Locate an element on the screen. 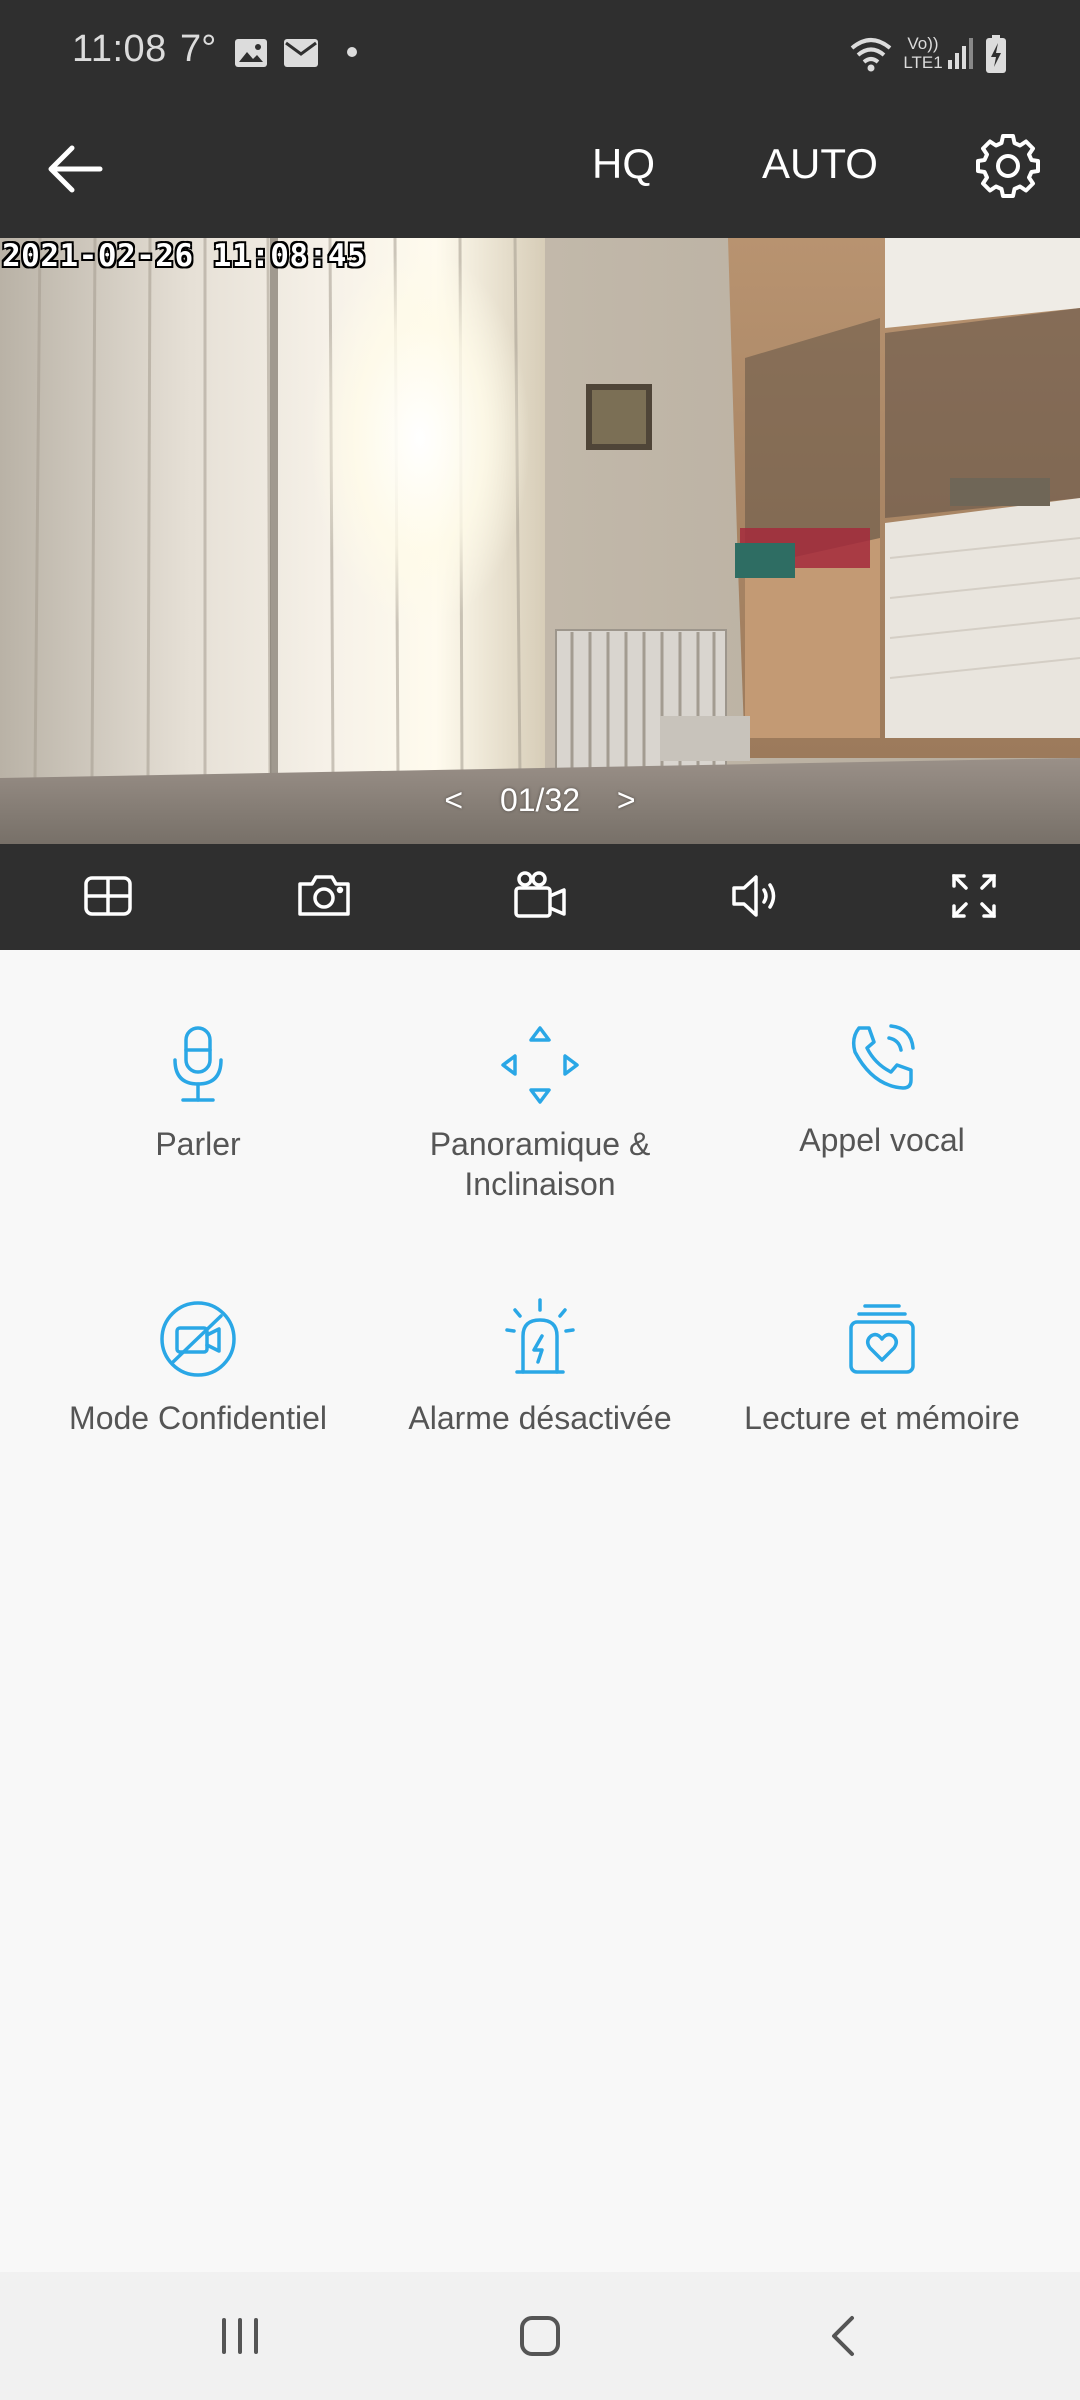 This screenshot has height=2400, width=1080. snapshot-button is located at coordinates (324, 896).